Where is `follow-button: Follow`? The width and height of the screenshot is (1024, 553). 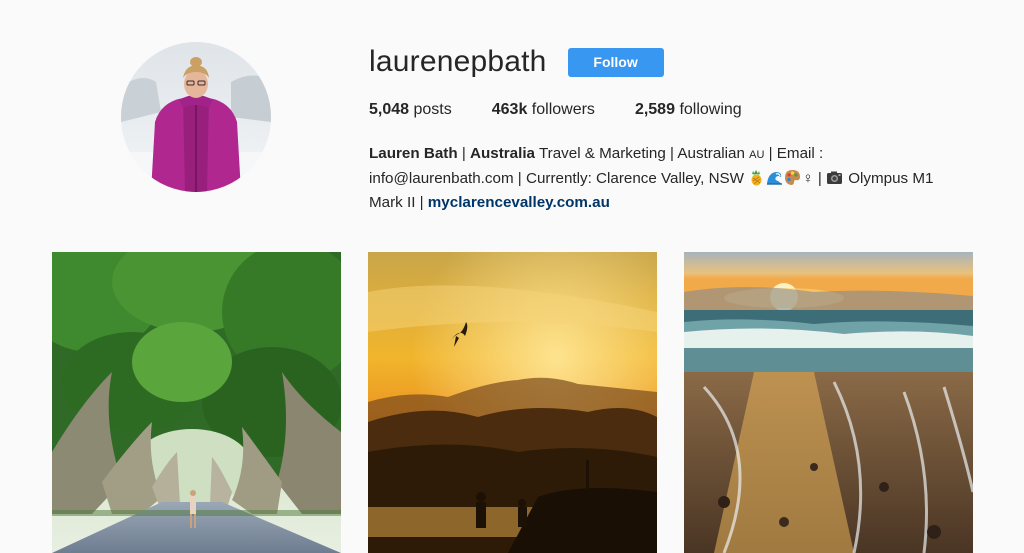 follow-button: Follow is located at coordinates (615, 62).